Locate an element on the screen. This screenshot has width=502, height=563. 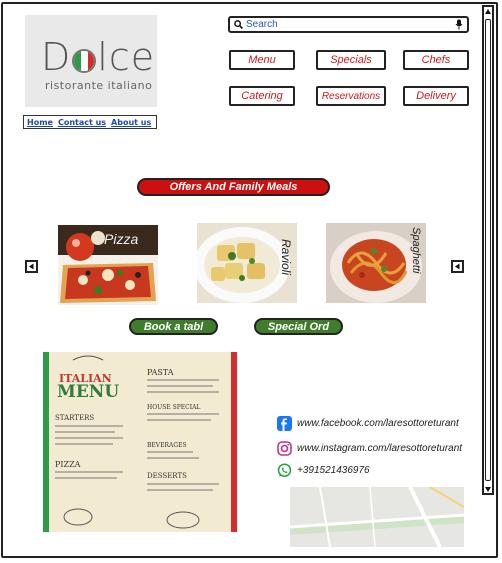
logo-wordmark: Dlce is located at coordinates (98, 57).